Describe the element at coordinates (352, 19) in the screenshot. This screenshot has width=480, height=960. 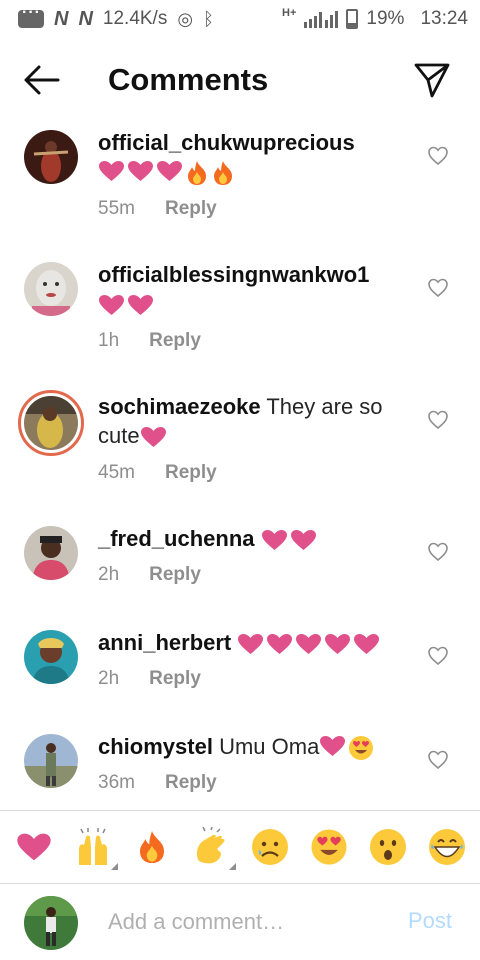
I see `battery-icon` at that location.